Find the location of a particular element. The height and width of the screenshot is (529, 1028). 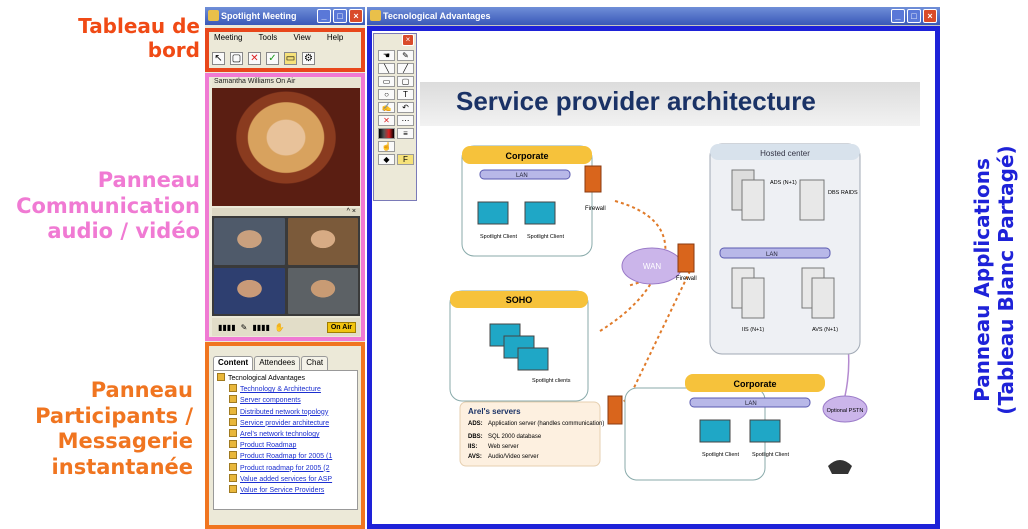

rectangle-tool-icon: ▭ is located at coordinates (386, 81).